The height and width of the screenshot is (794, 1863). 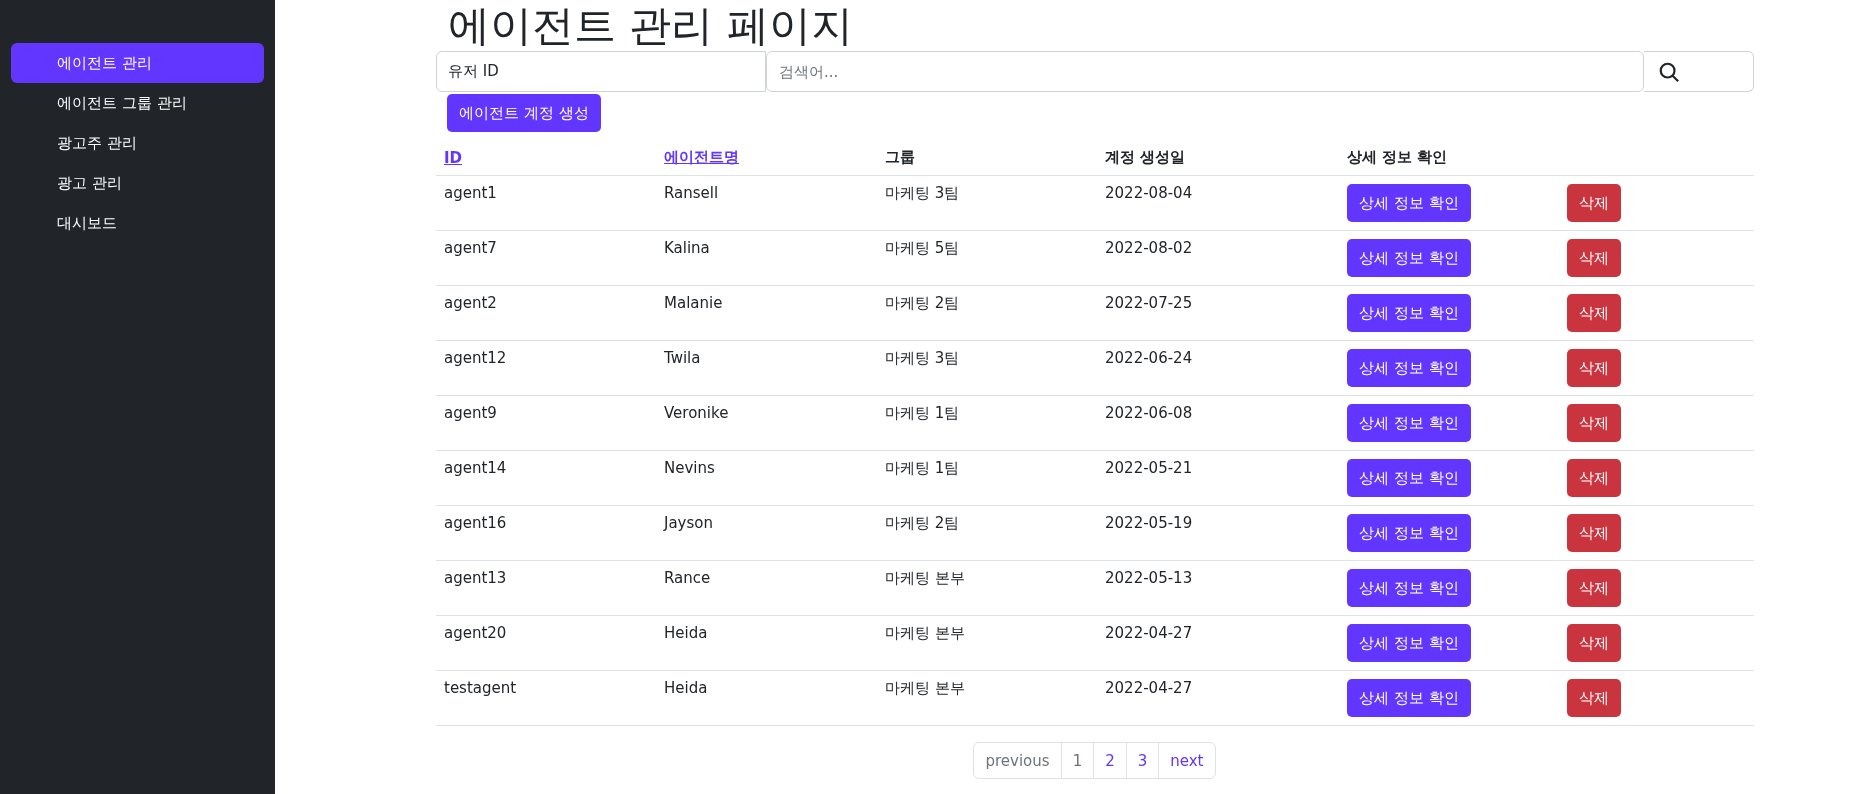 What do you see at coordinates (1145, 157) in the screenshot?
I see `column-header: 계정 생성일` at bounding box center [1145, 157].